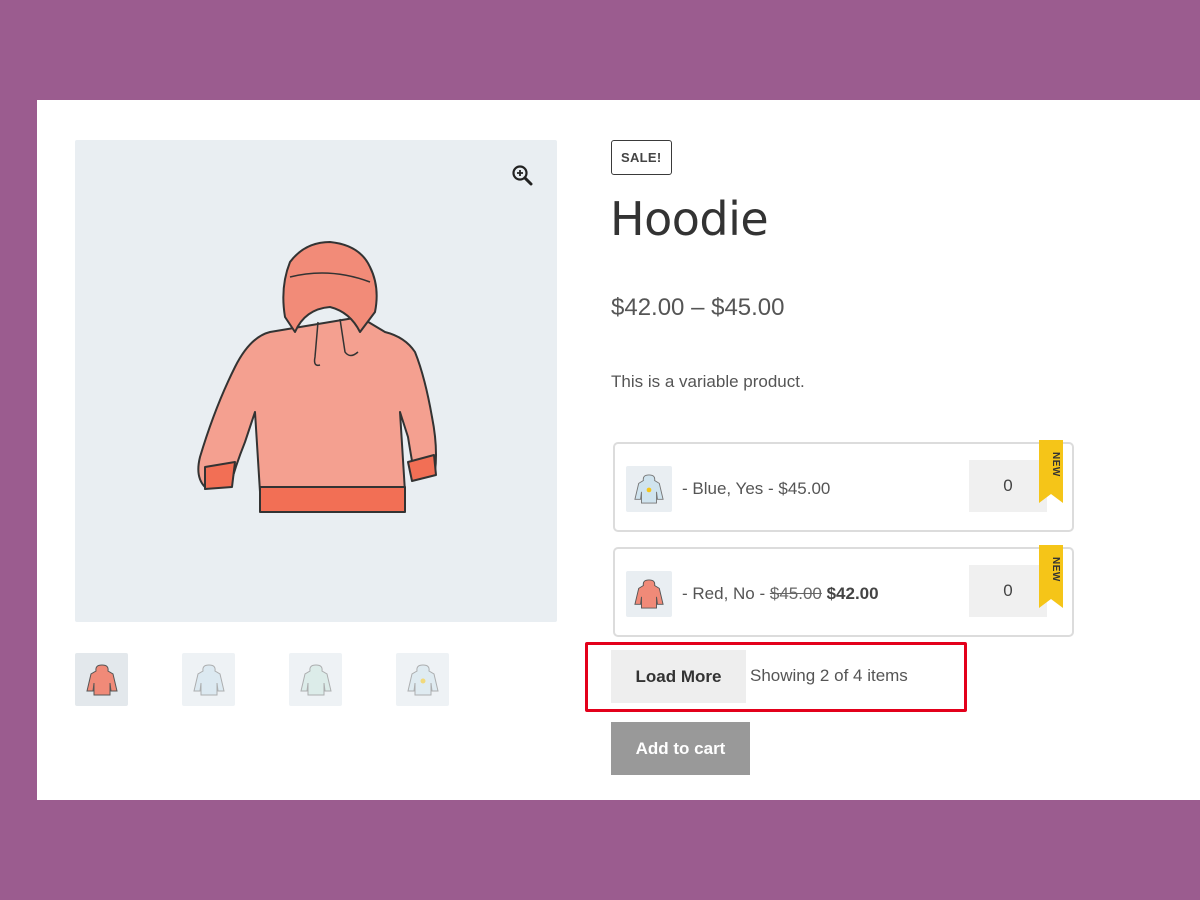 This screenshot has height=900, width=1200. I want to click on variation-attributes: - Blue, Yes -, so click(730, 488).